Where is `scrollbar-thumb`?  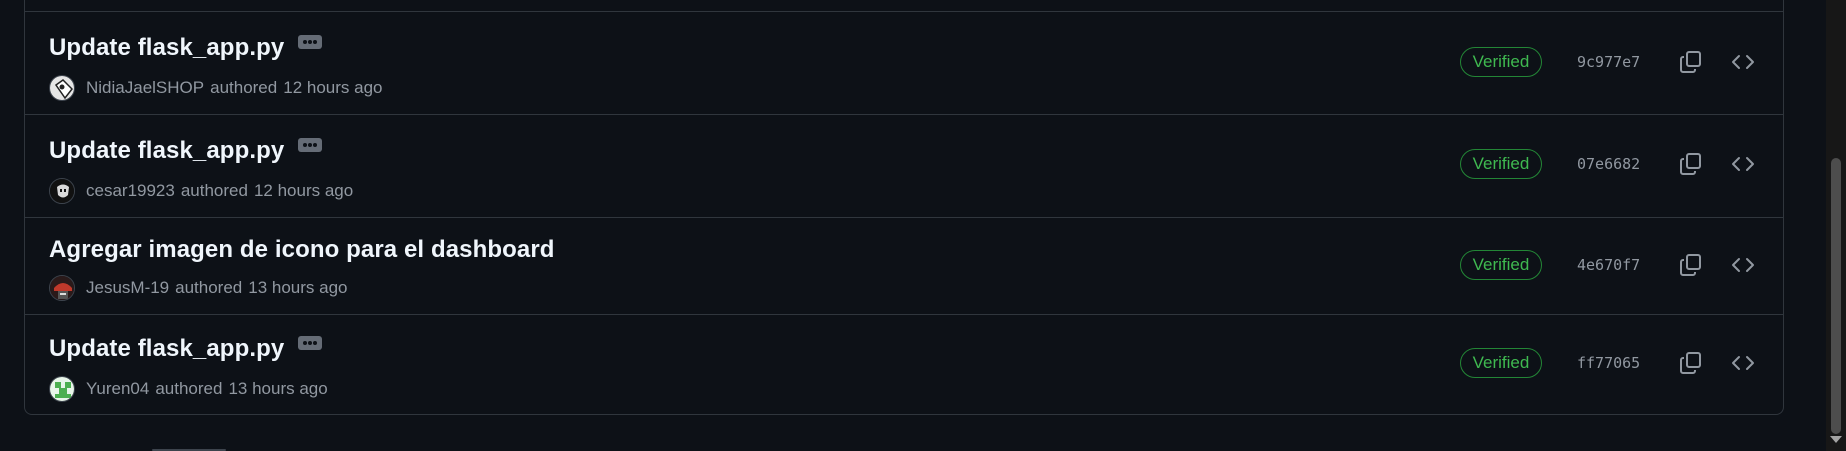 scrollbar-thumb is located at coordinates (1836, 296).